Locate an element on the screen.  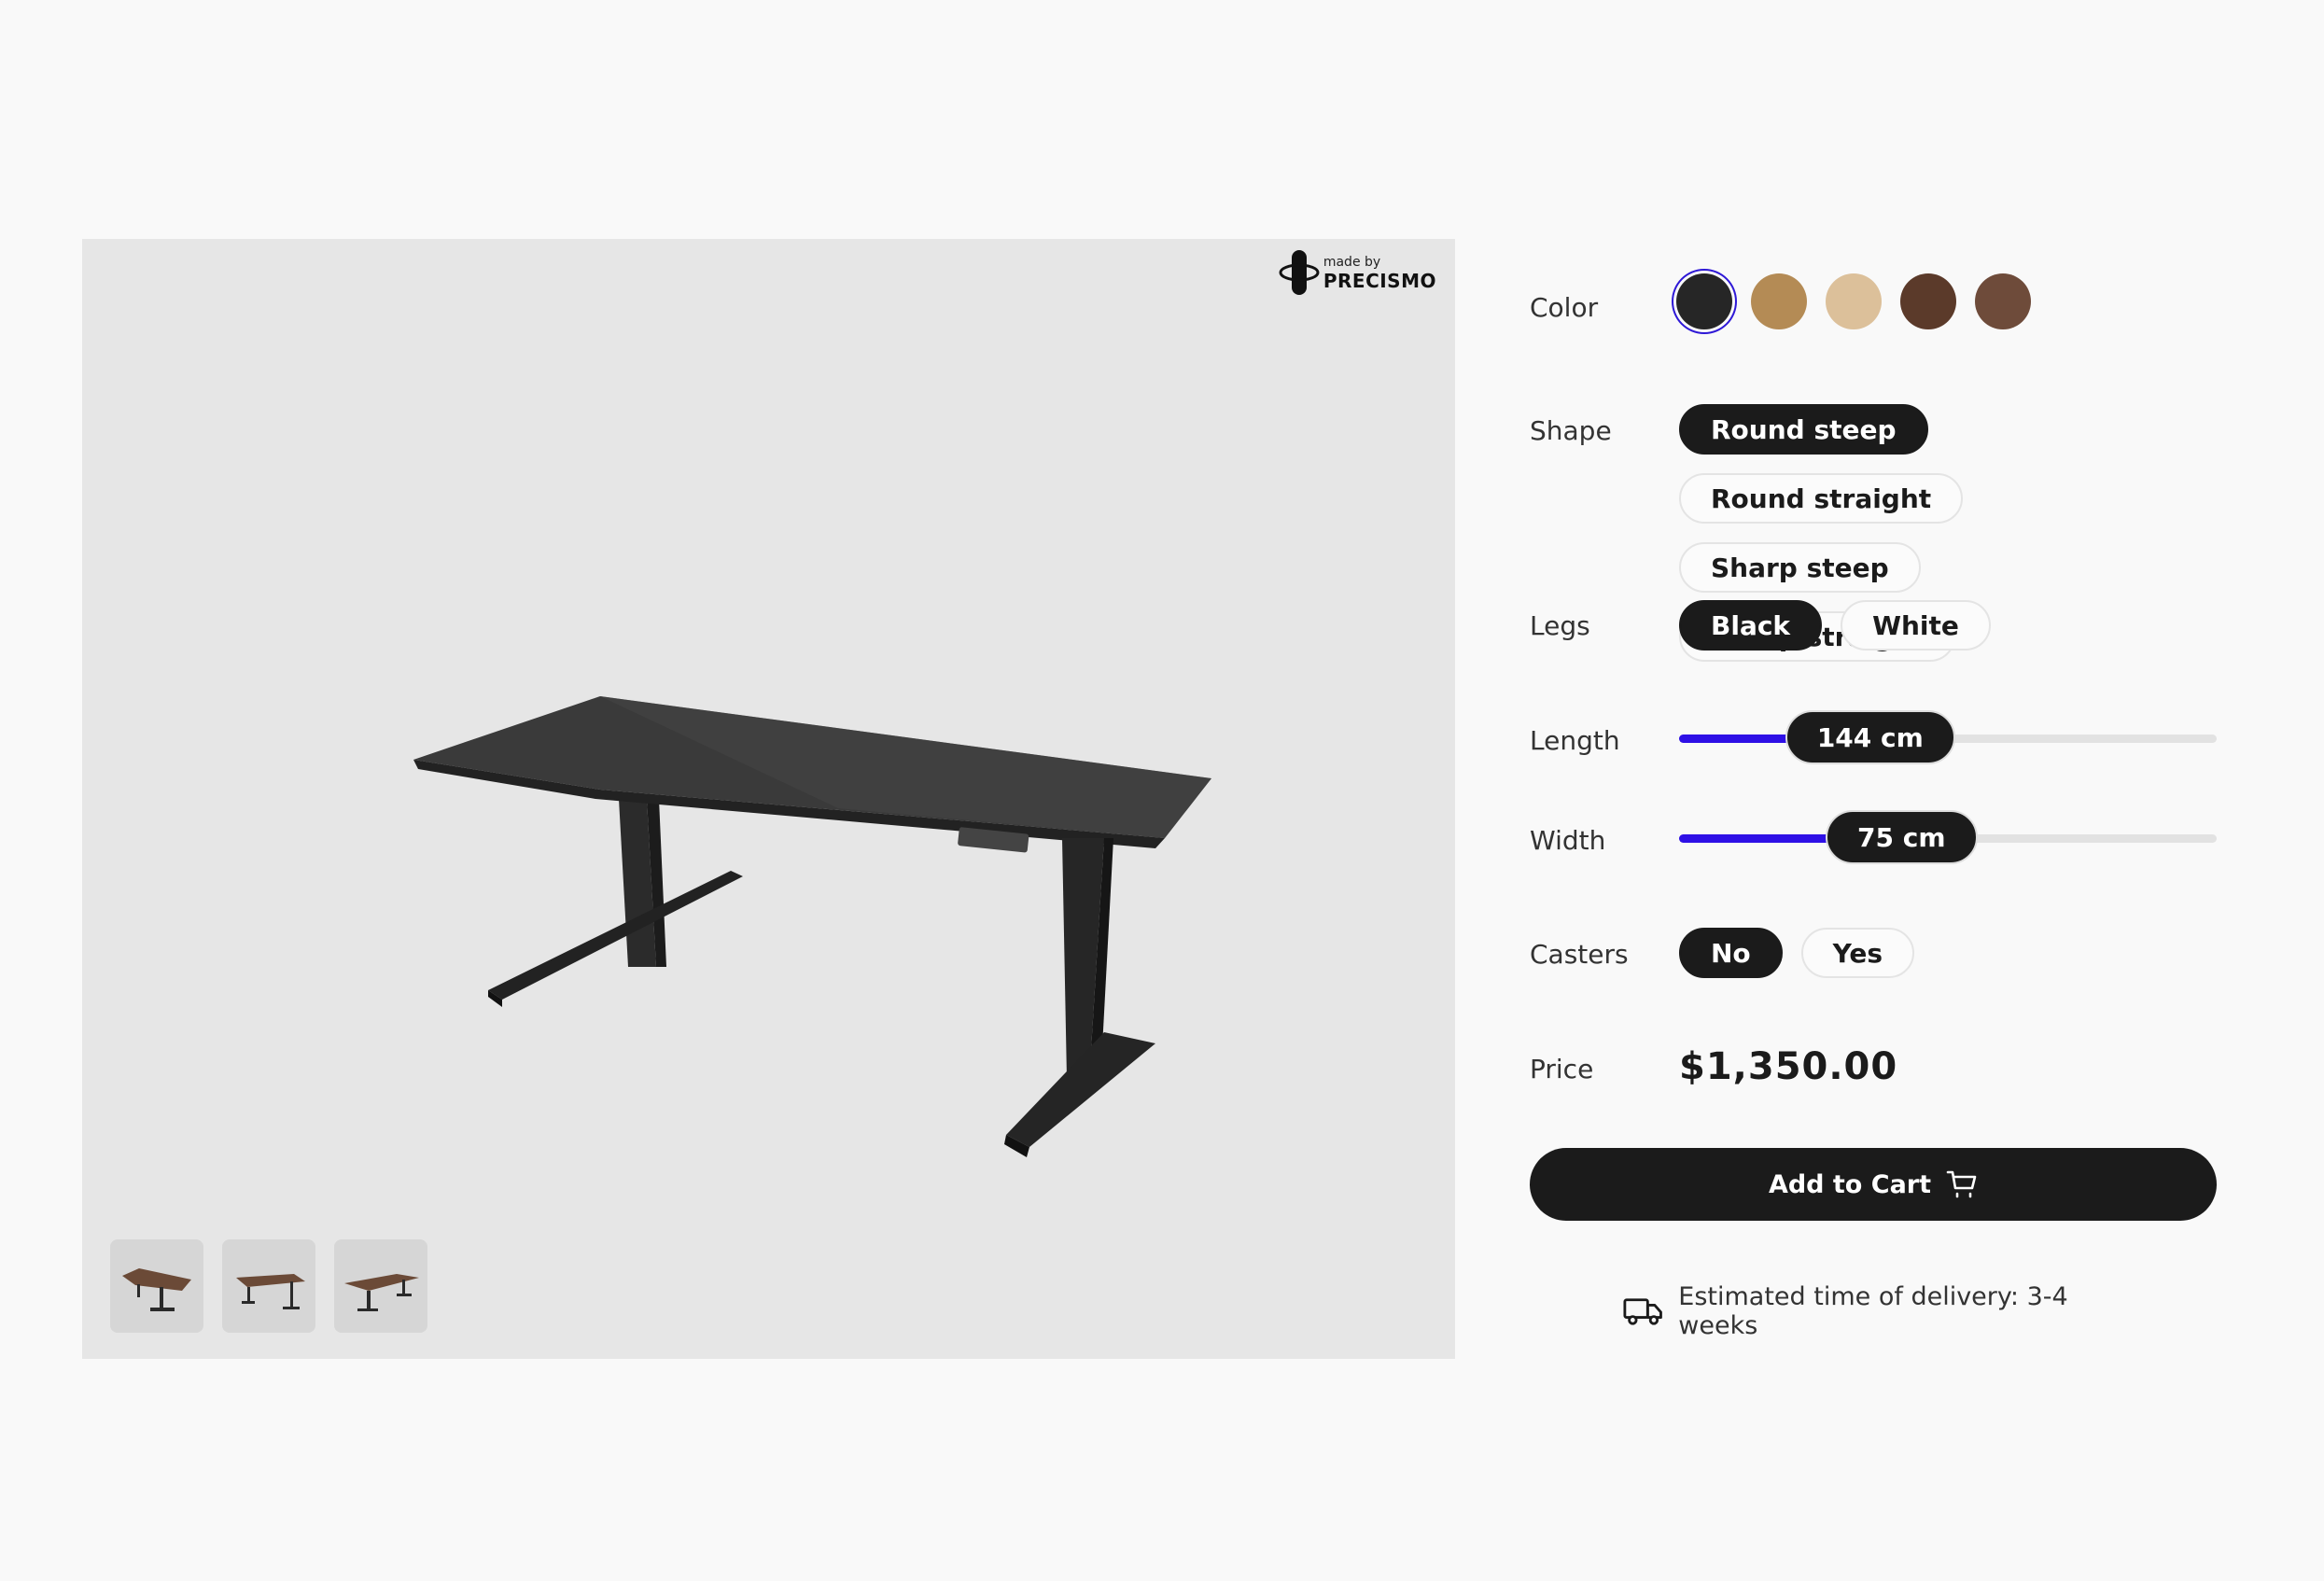
color-swatch-light-oak is located at coordinates (1854, 301).